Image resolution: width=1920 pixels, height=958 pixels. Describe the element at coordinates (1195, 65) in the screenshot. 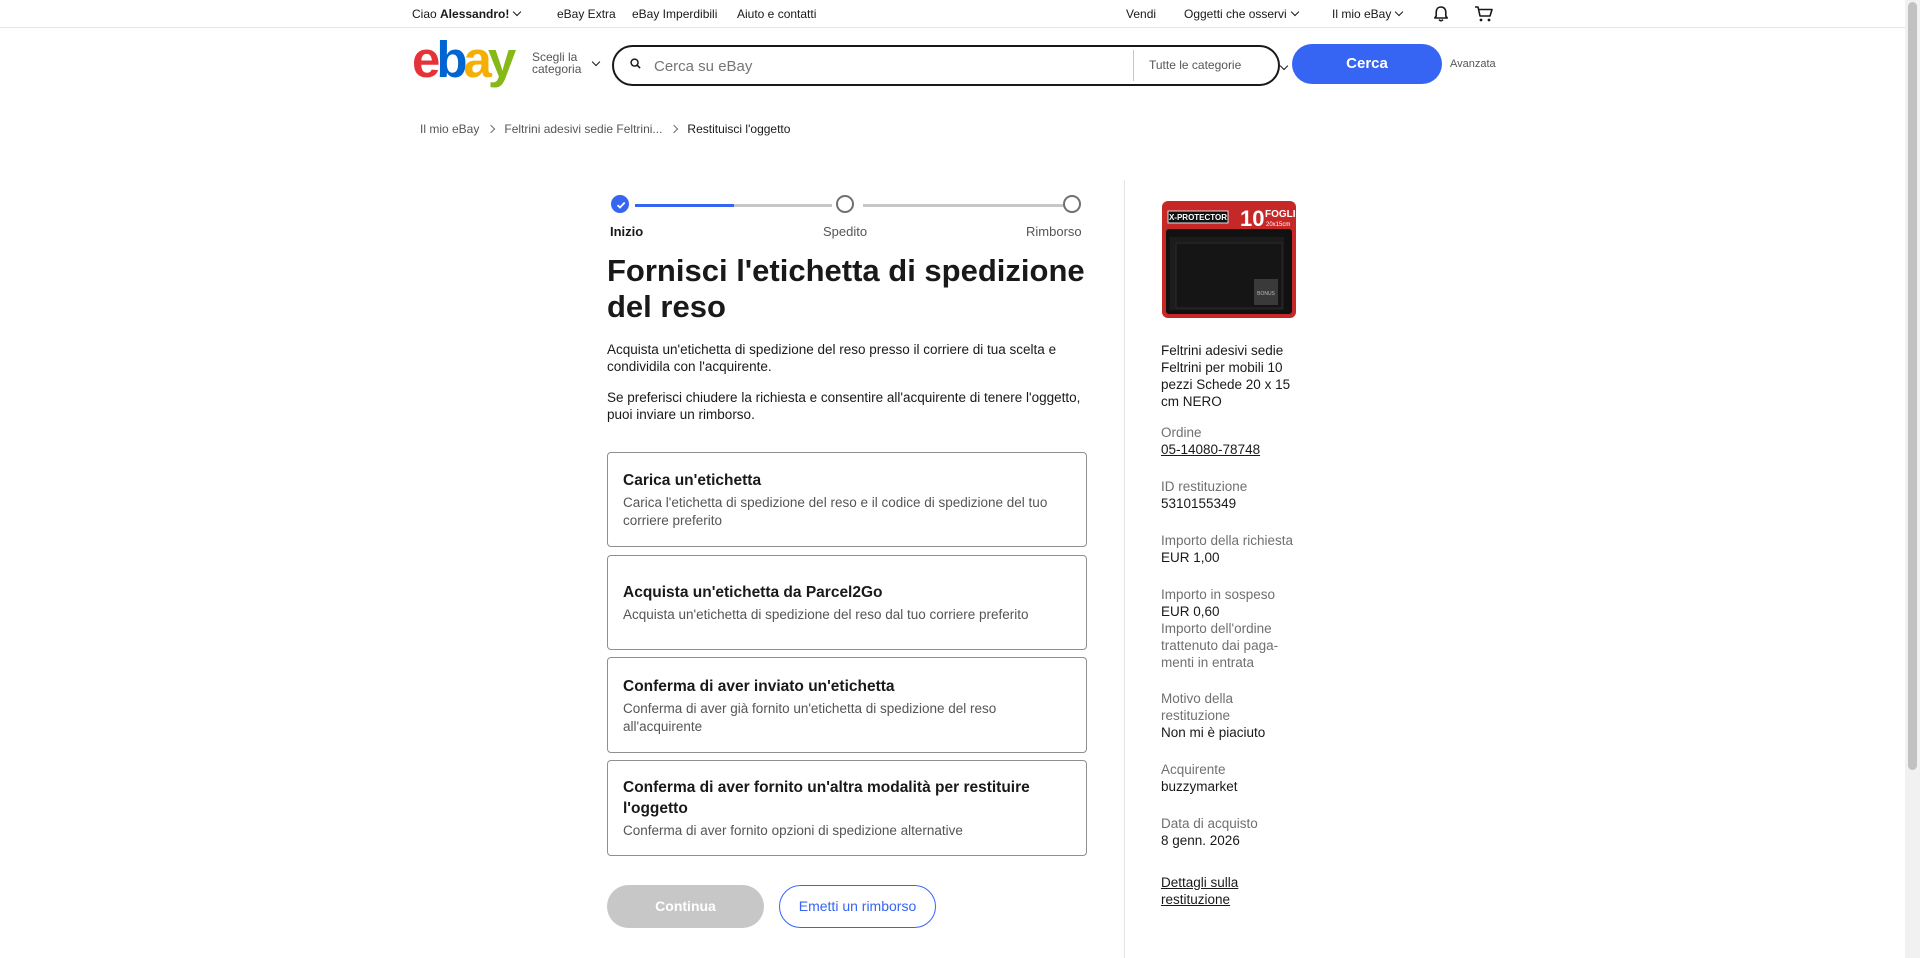

I see `category-select-value: Tutte le categorie` at that location.